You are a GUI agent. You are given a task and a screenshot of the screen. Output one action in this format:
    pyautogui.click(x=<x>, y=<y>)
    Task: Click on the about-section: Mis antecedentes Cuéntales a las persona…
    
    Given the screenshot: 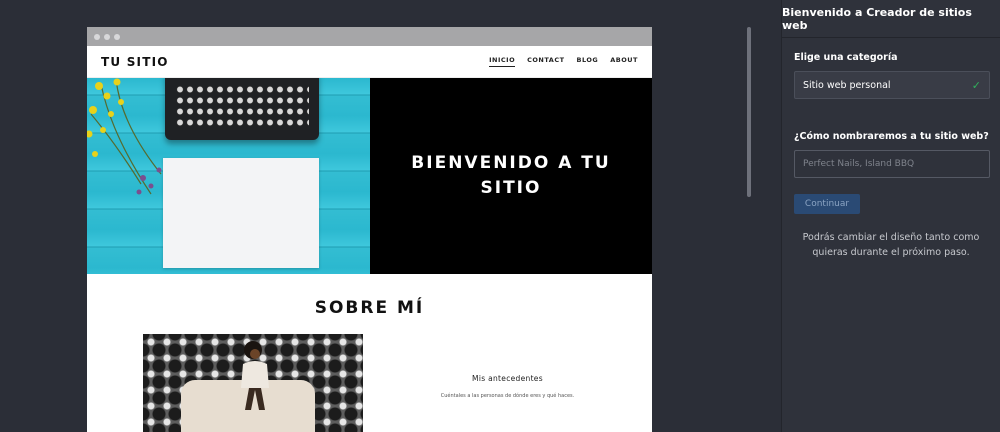 What is the action you would take?
    pyautogui.click(x=369, y=383)
    